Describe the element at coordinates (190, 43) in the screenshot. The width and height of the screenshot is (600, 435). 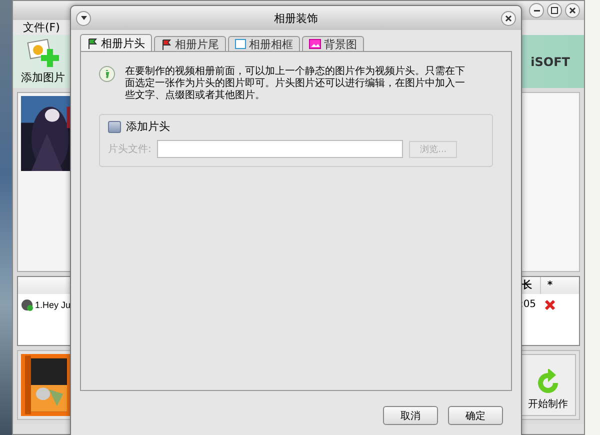
I see `tab: 相册片尾` at that location.